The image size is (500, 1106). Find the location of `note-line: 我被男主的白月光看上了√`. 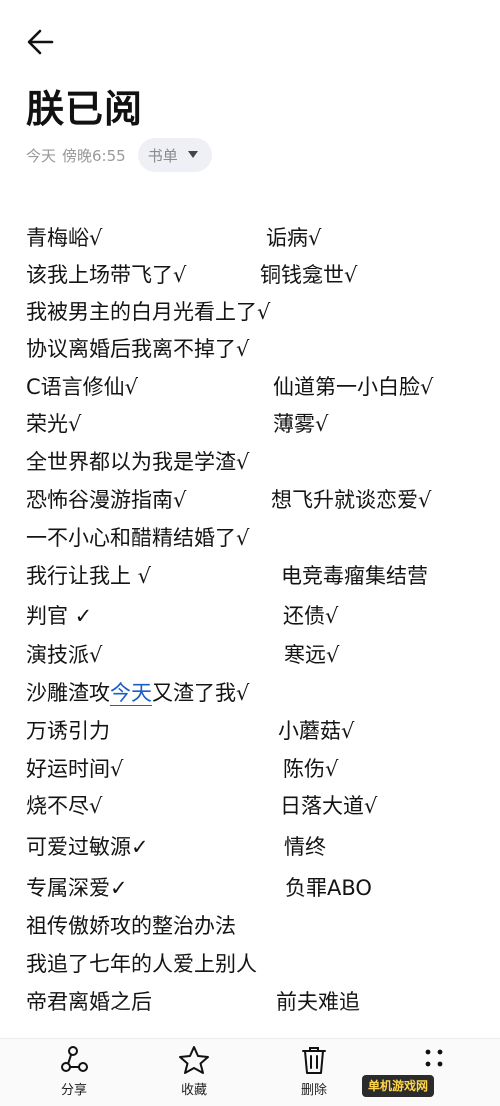

note-line: 我被男主的白月光看上了√ is located at coordinates (250, 312).